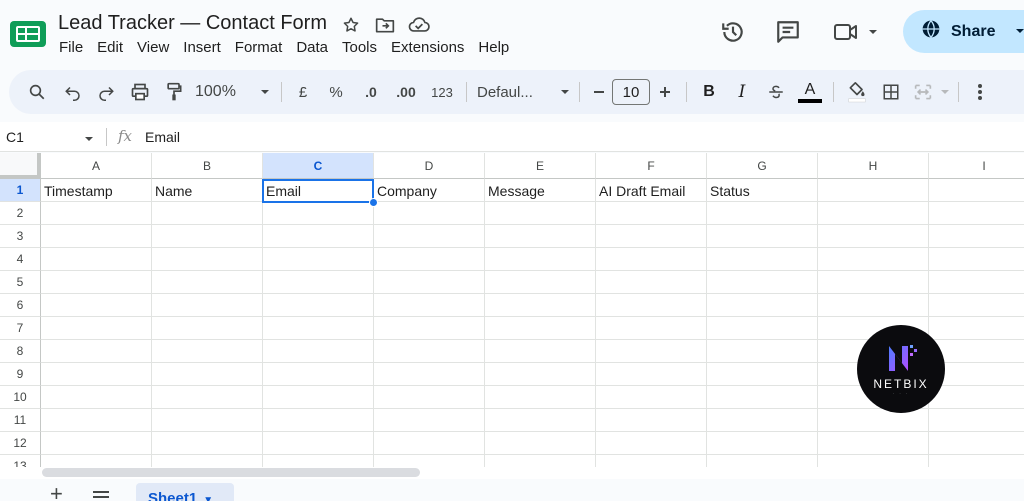  Describe the element at coordinates (762, 190) in the screenshot. I see `cell-g1: Status` at that location.